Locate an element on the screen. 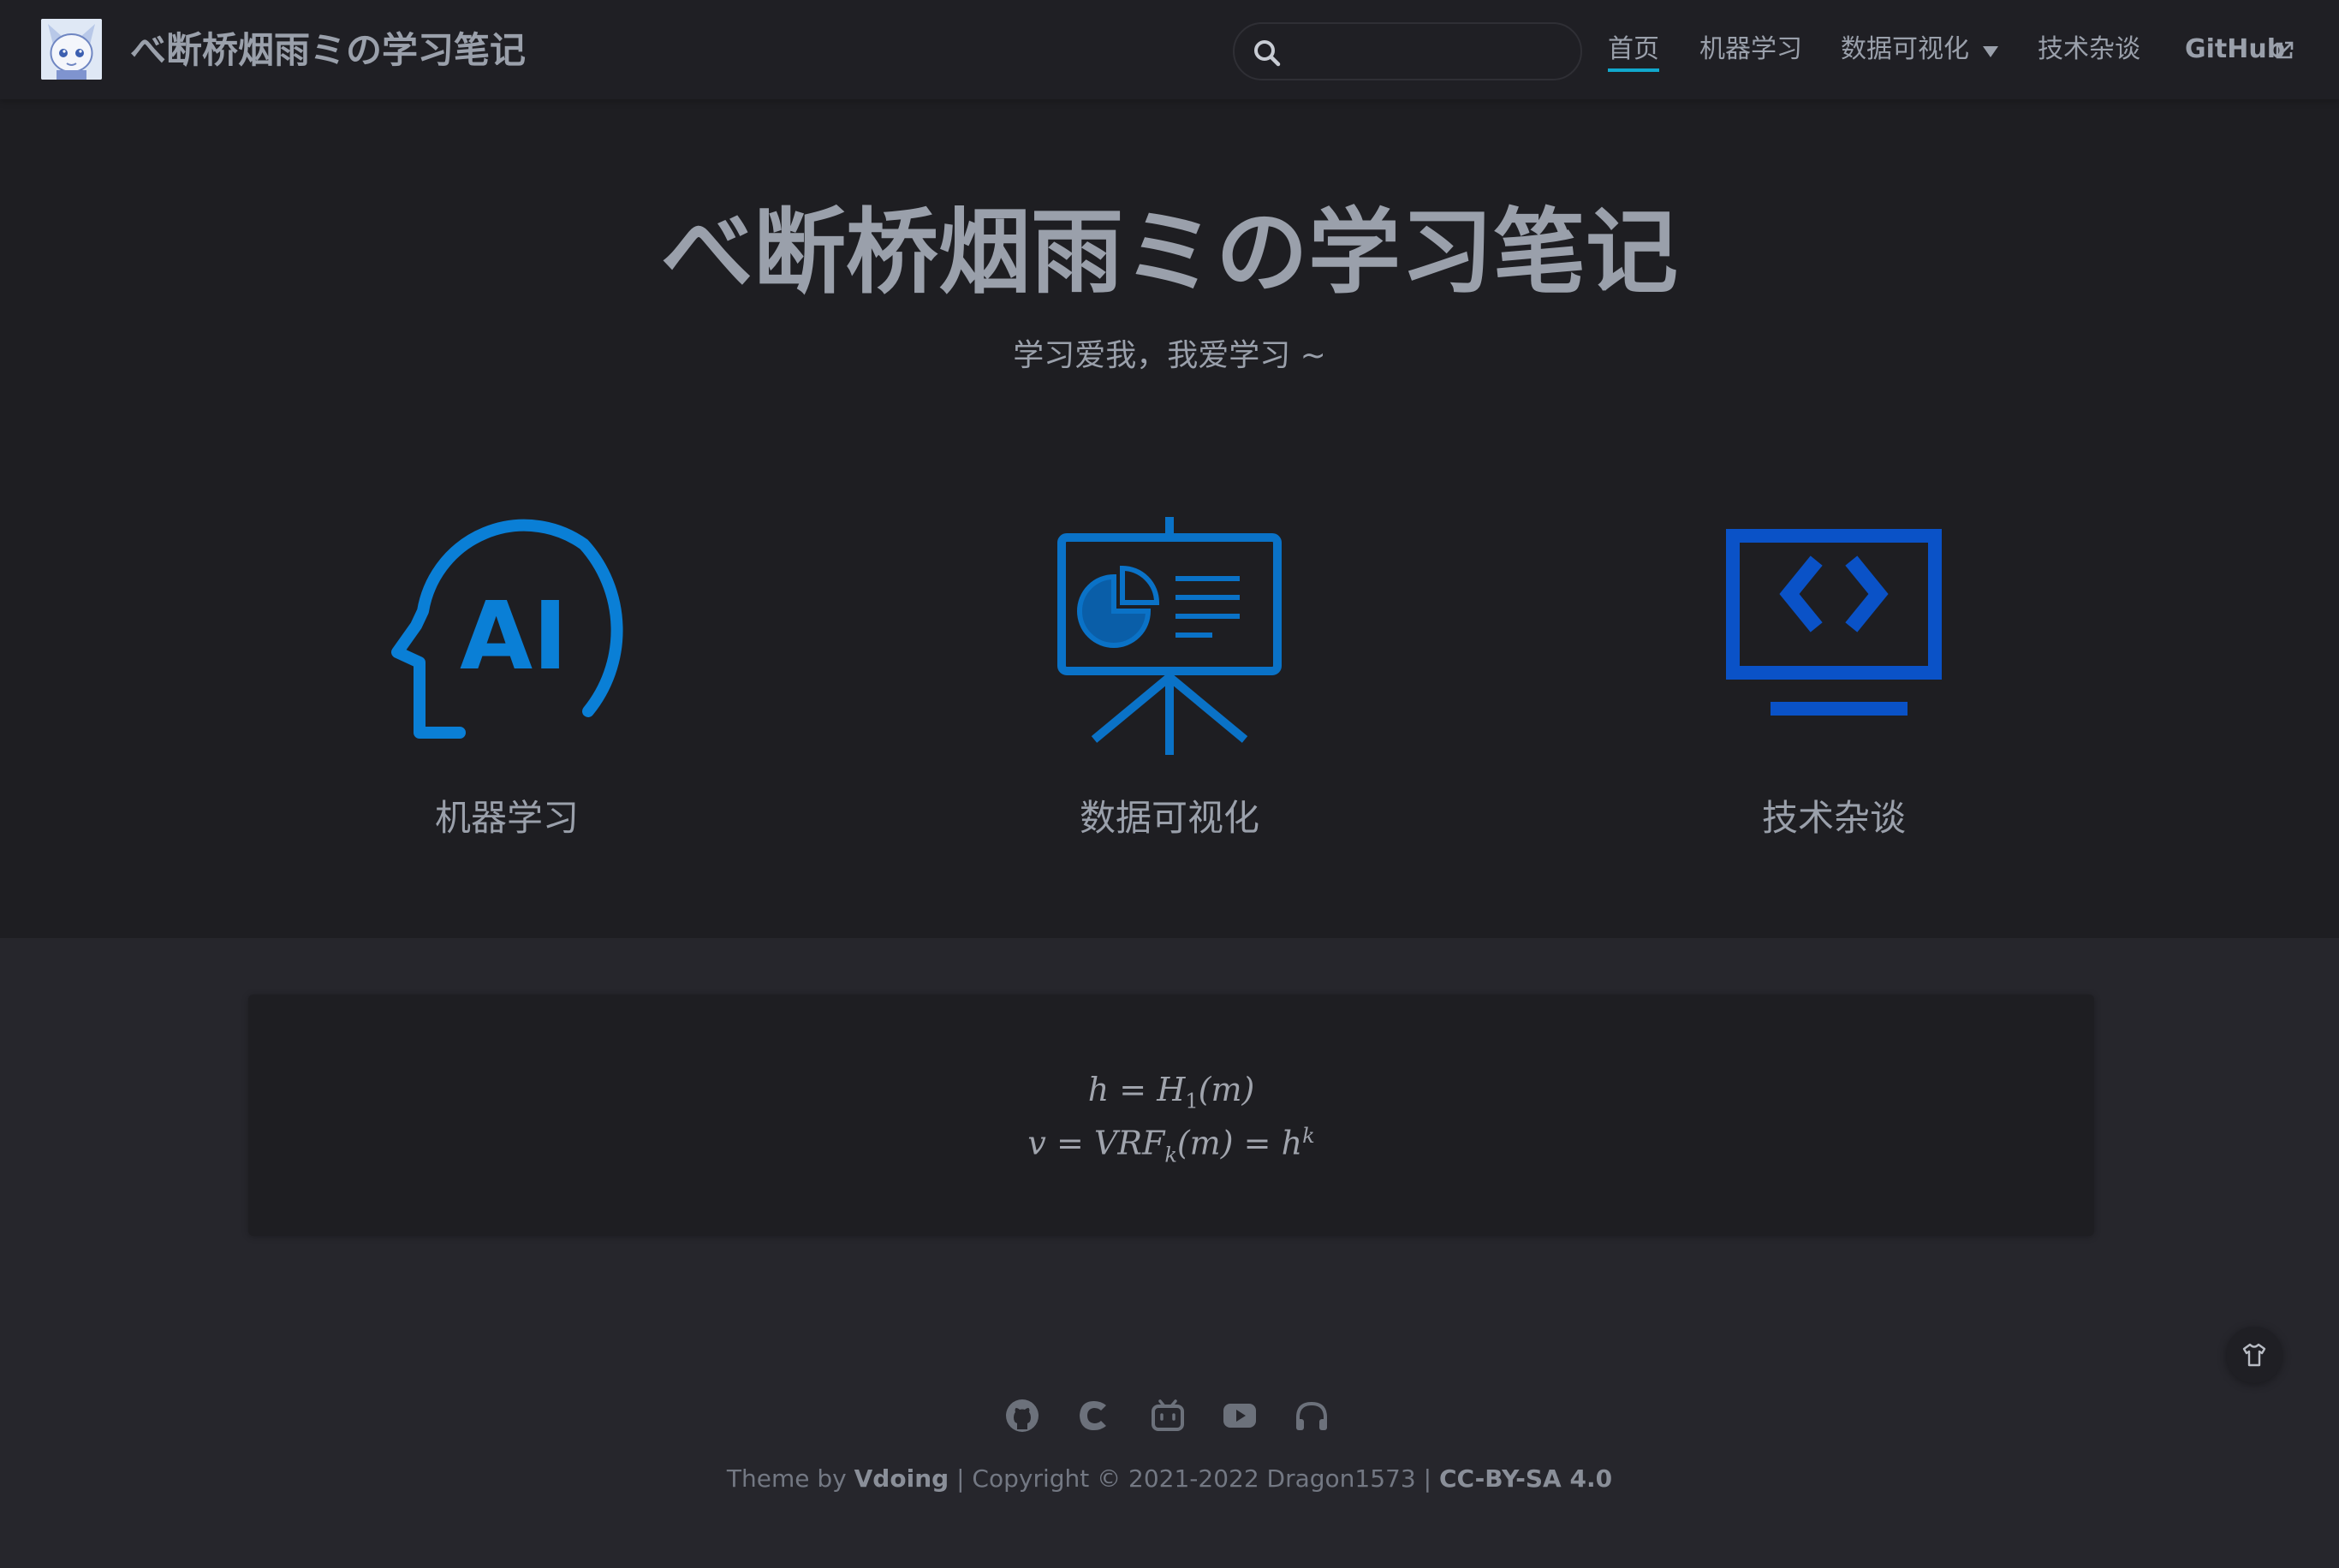 The width and height of the screenshot is (2339, 1568). anime-avatar-icon is located at coordinates (71, 49).